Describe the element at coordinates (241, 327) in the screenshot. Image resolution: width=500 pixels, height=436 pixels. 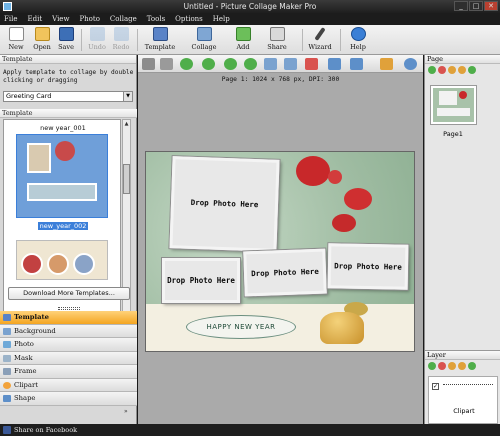
I see `greeting-banner: HAPPY NEW YEAR` at that location.